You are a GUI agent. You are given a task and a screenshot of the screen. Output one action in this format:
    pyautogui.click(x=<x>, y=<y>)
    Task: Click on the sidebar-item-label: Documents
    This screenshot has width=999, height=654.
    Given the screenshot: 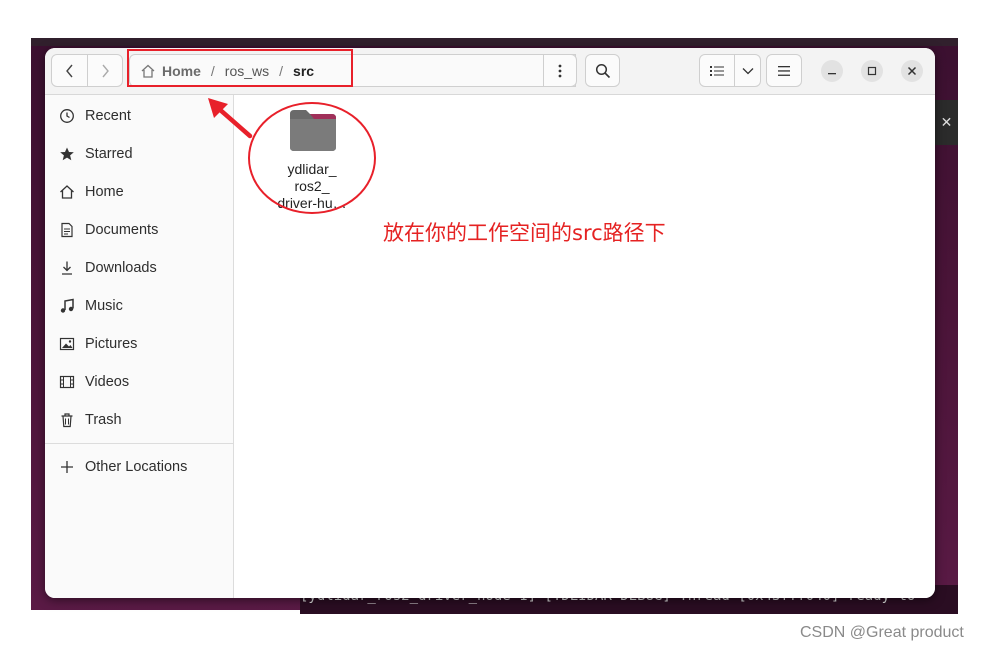 What is the action you would take?
    pyautogui.click(x=122, y=230)
    